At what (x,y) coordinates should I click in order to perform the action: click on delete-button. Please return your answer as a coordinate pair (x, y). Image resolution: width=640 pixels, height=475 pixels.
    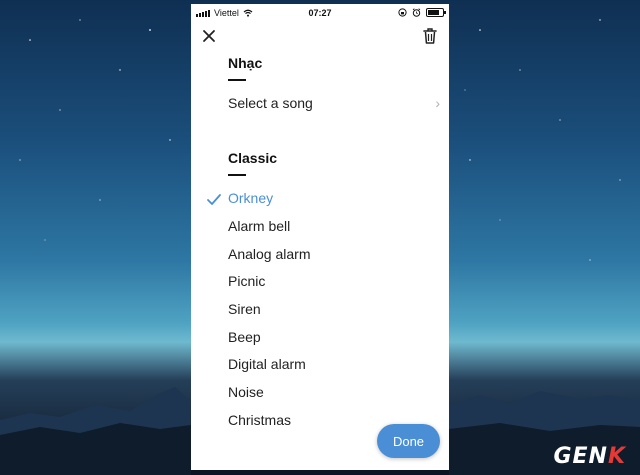
    Looking at the image, I should click on (430, 36).